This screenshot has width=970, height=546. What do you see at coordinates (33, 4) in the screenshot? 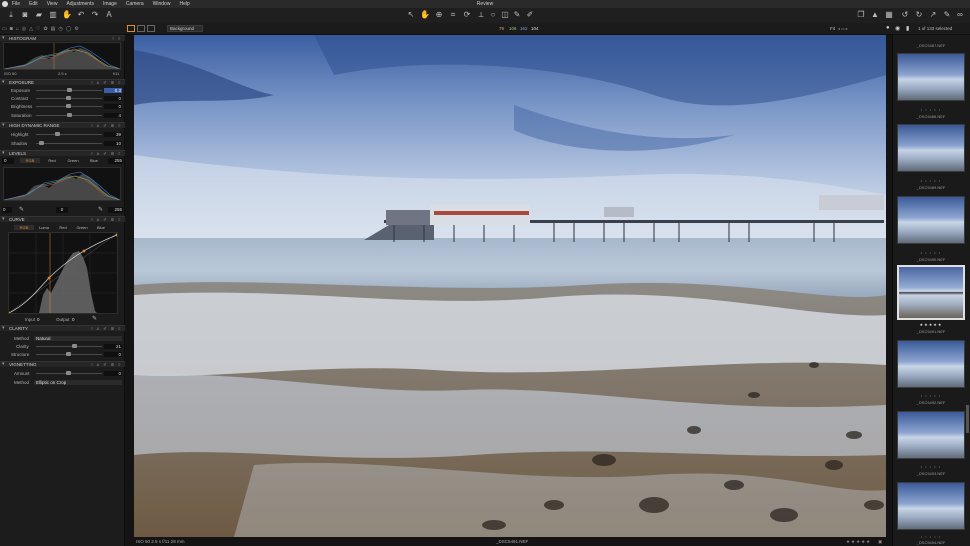
I see `menu-edit: Edit` at bounding box center [33, 4].